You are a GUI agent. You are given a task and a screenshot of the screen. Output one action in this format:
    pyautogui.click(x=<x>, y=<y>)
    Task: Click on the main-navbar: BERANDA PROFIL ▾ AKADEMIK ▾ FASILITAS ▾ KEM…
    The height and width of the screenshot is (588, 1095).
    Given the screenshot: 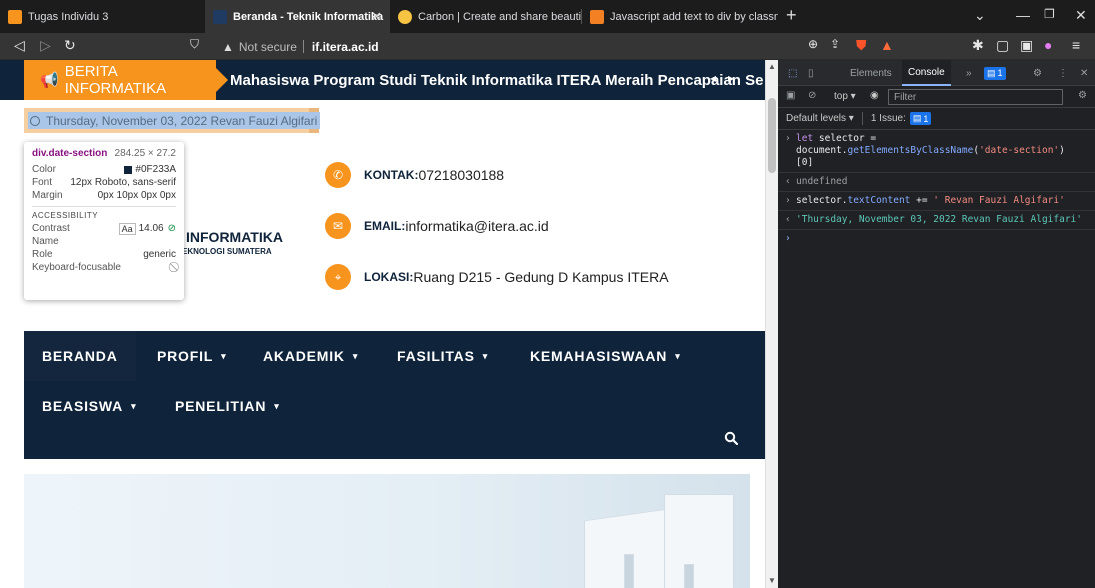 What is the action you would take?
    pyautogui.click(x=394, y=395)
    